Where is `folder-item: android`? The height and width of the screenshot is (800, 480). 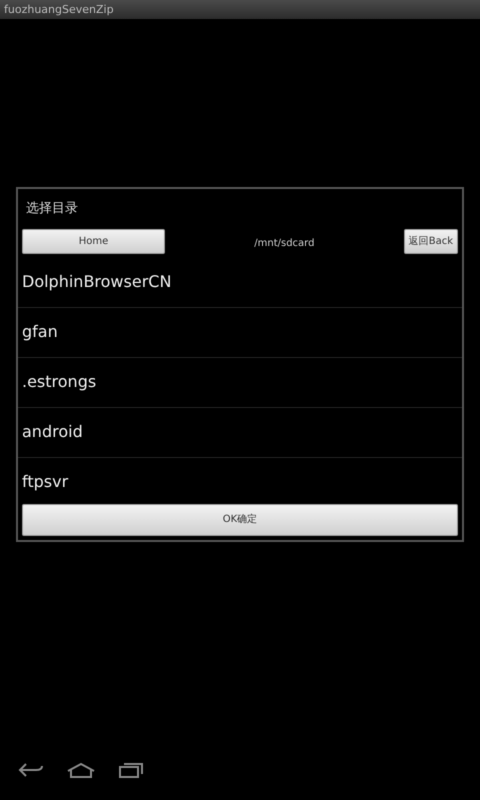 folder-item: android is located at coordinates (52, 432).